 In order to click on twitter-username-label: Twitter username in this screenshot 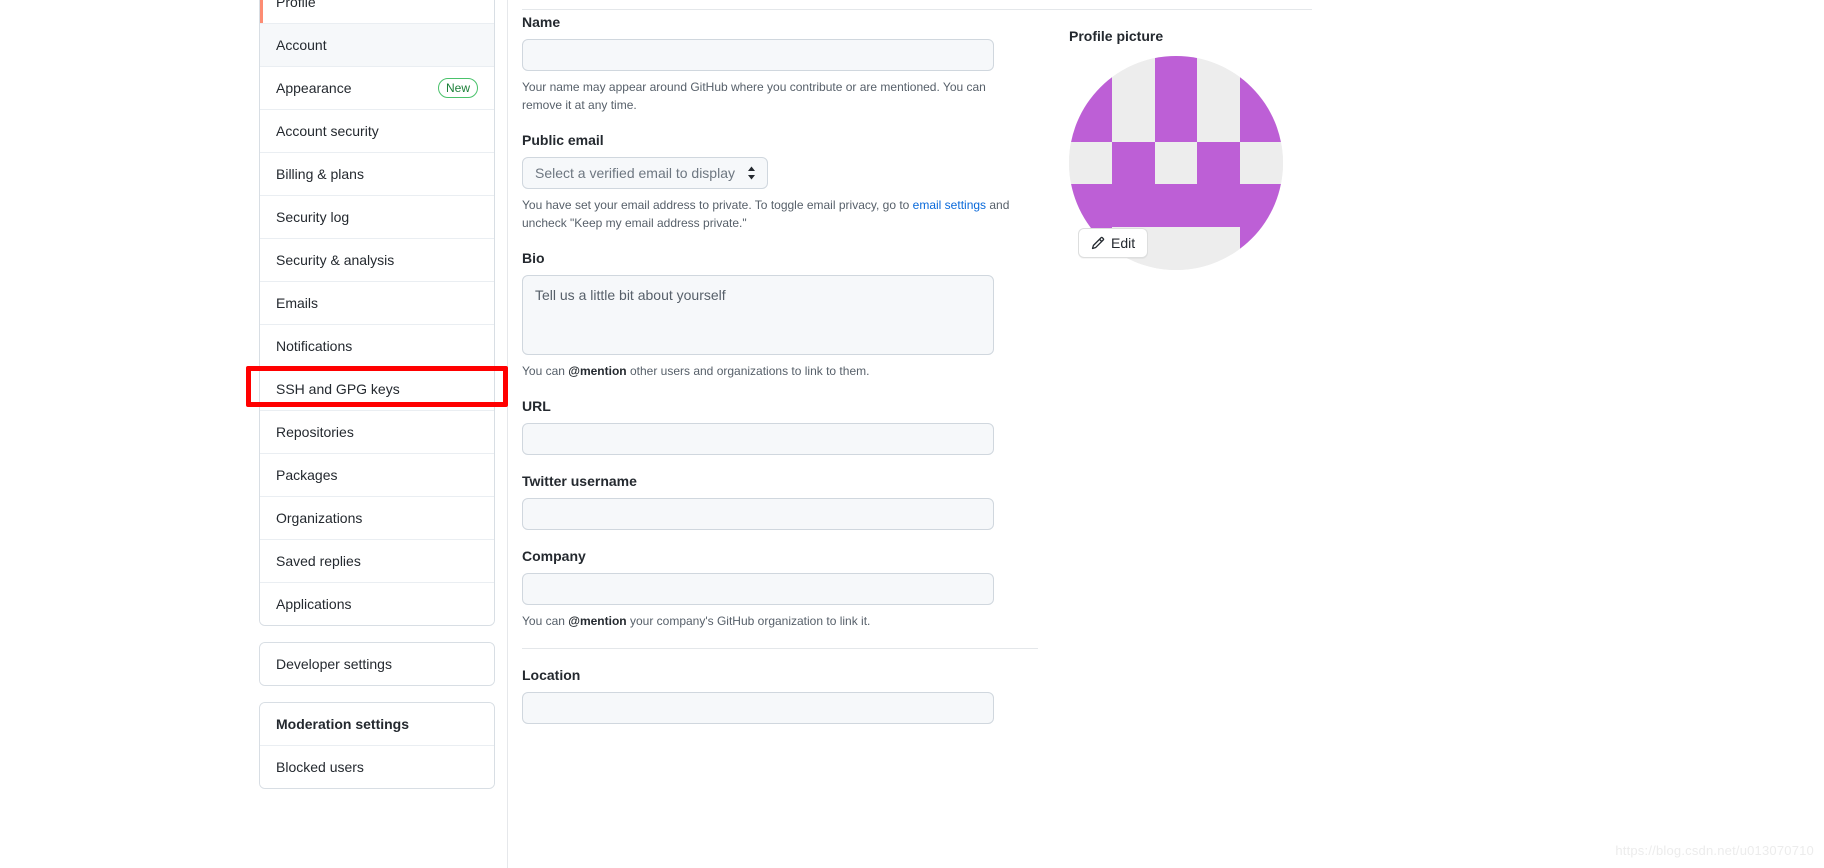, I will do `click(579, 481)`.